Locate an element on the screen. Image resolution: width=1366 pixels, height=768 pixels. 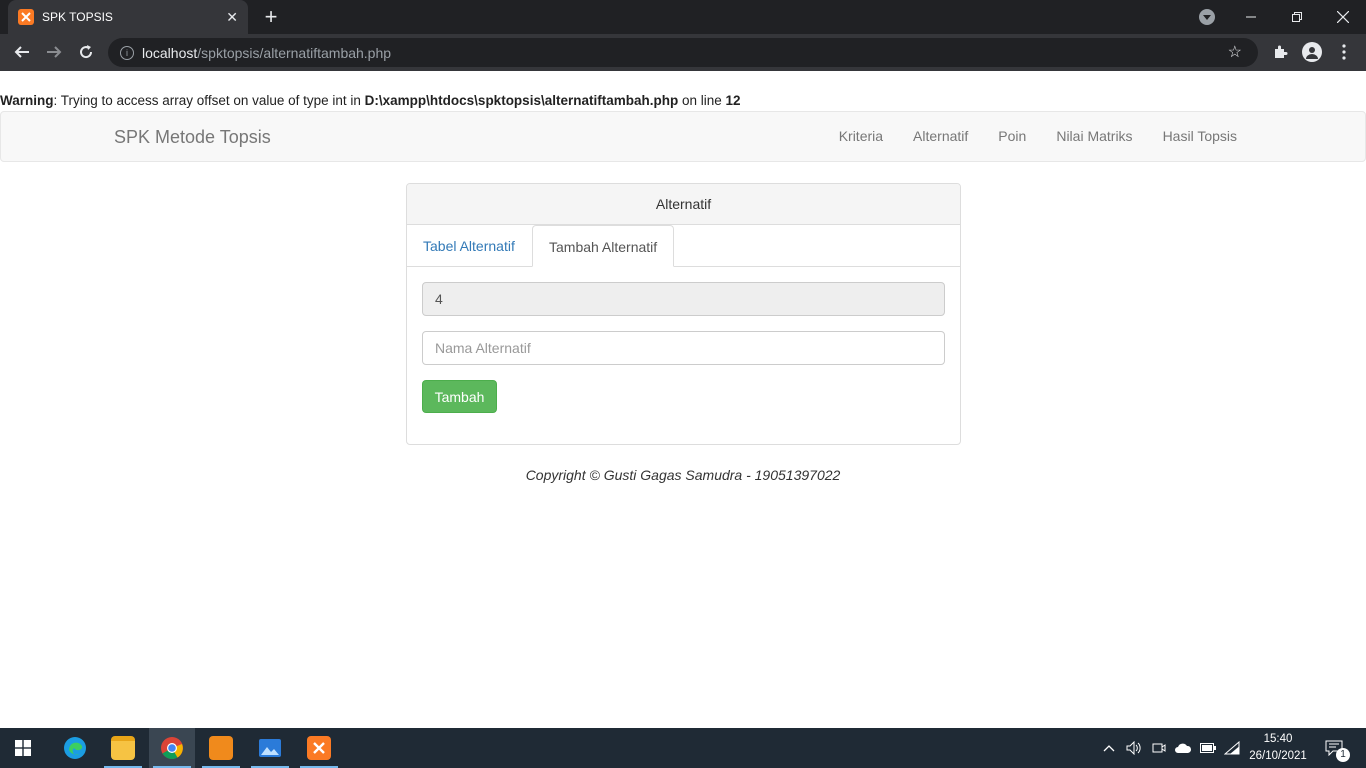
battery-icon is located at coordinates (1208, 748).